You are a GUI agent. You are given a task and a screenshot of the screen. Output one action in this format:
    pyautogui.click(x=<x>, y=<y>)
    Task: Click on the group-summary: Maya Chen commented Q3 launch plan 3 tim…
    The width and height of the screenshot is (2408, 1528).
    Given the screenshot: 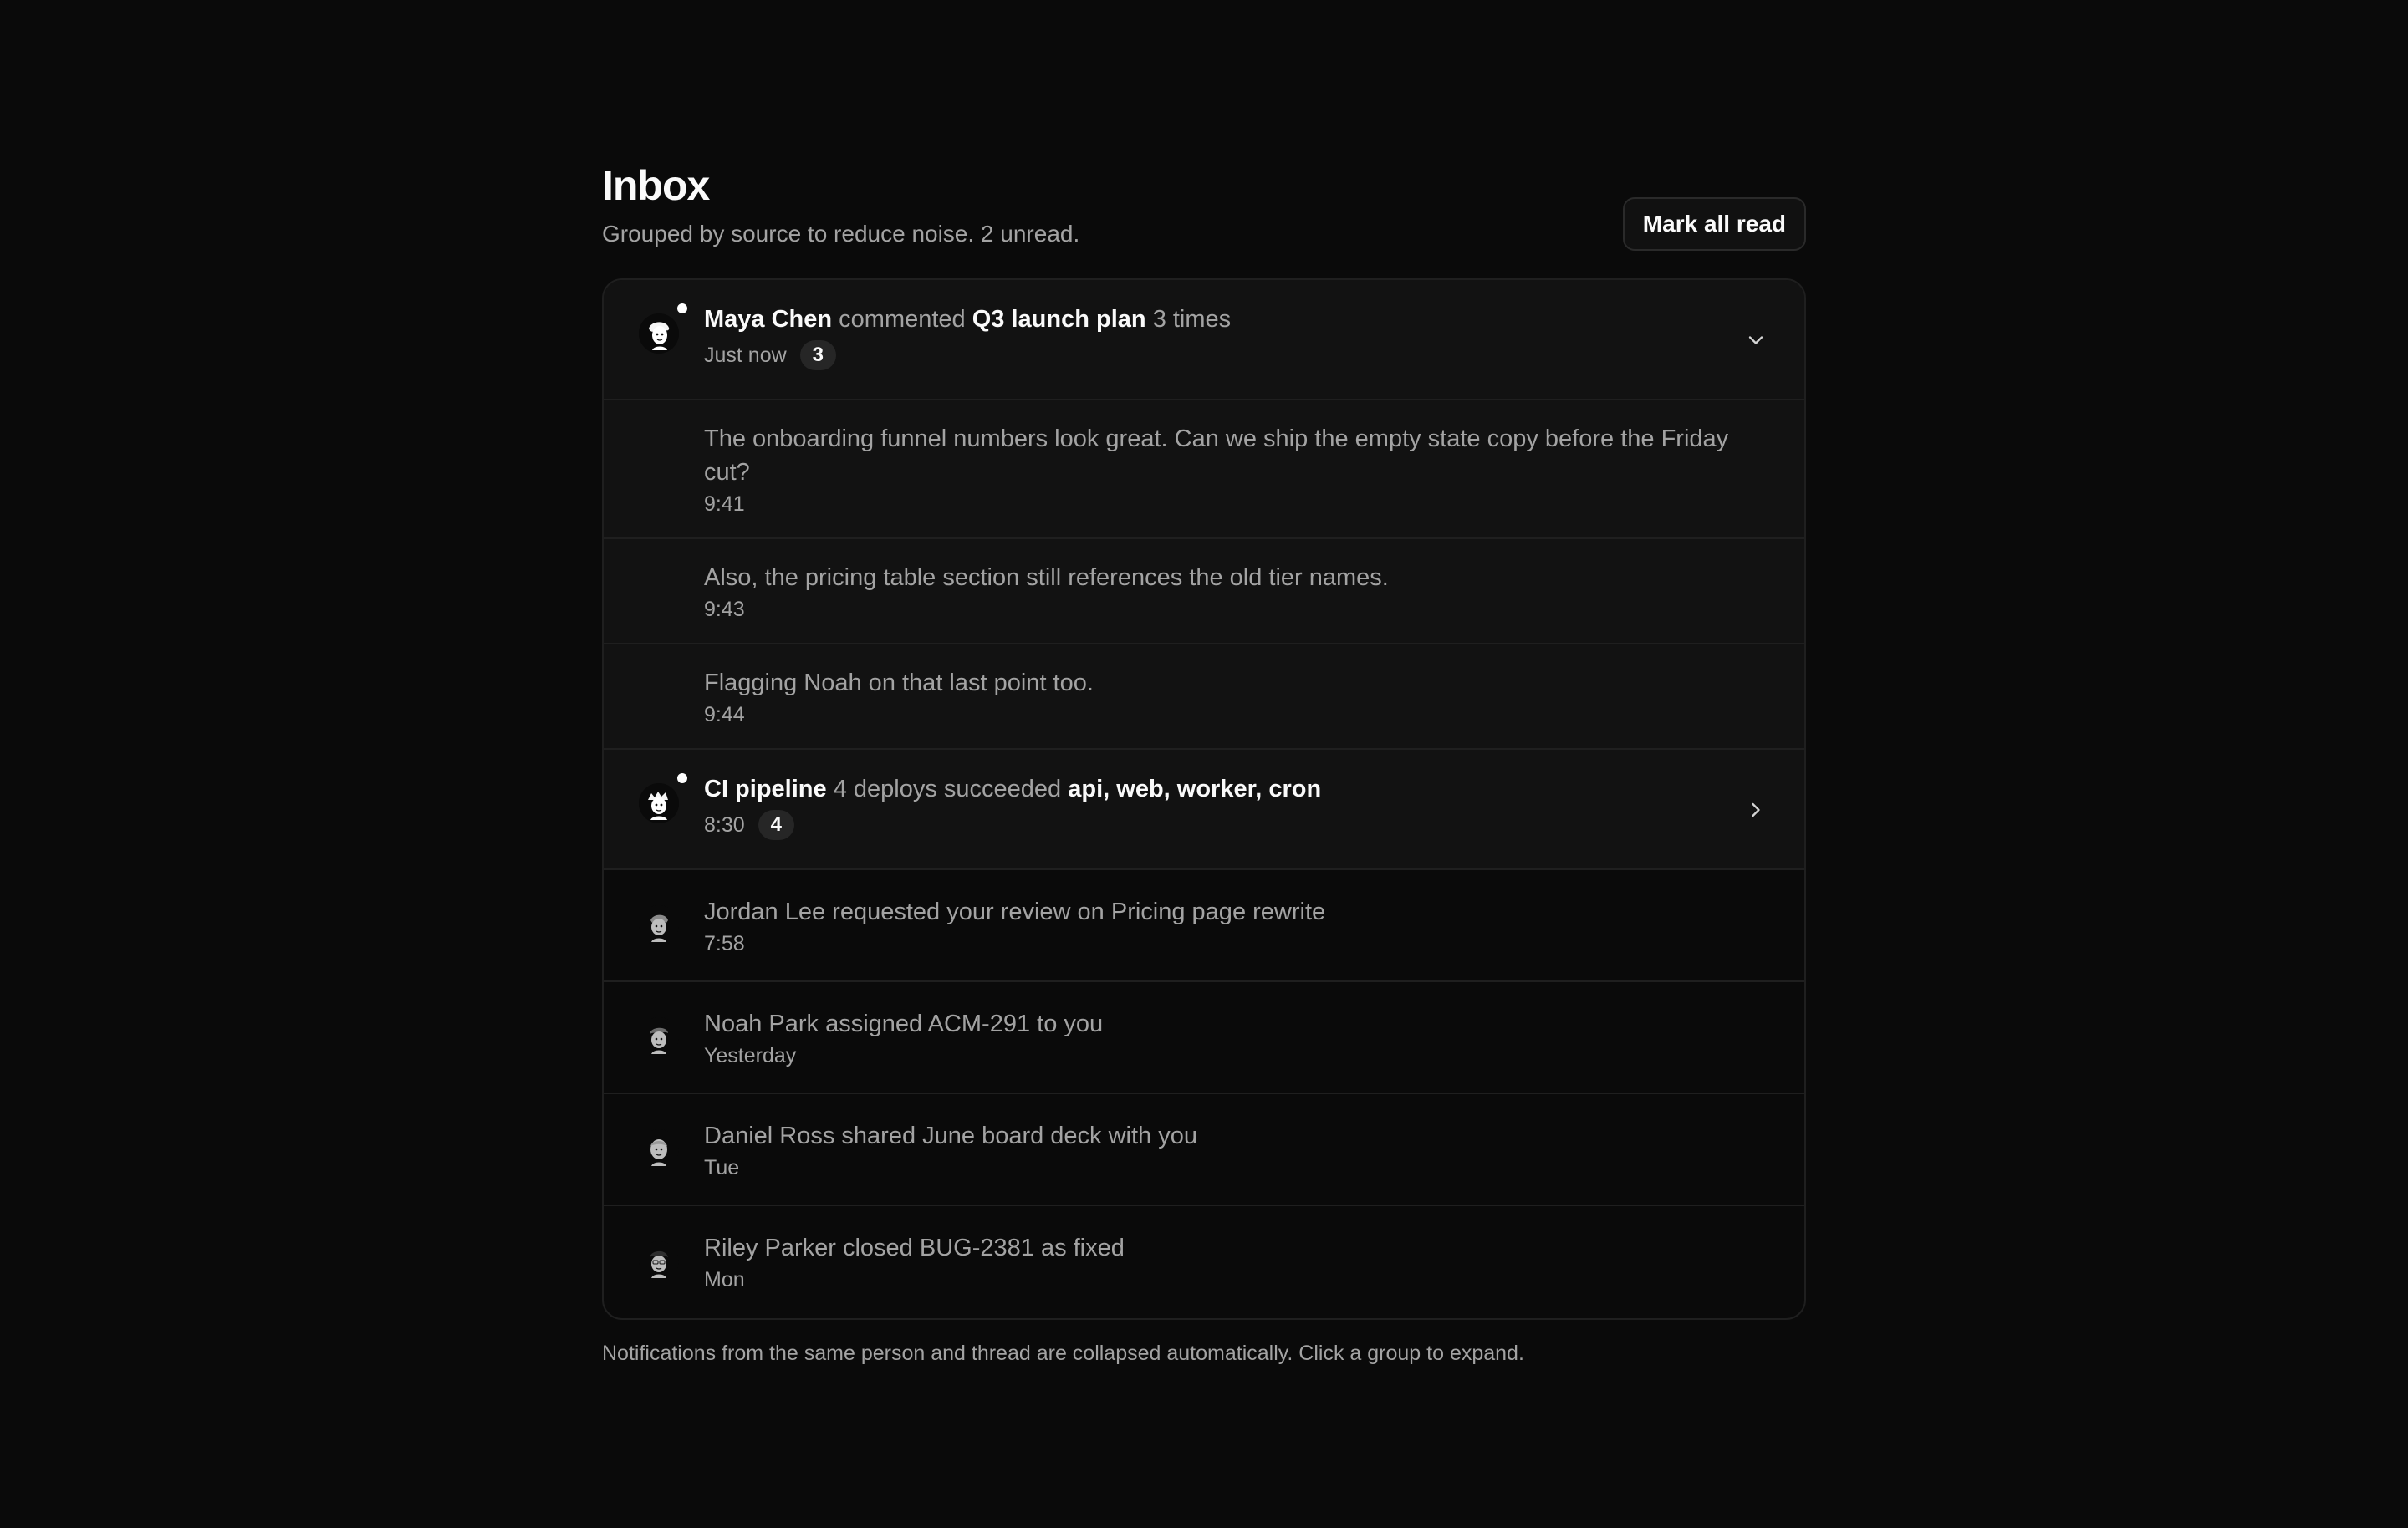 What is the action you would take?
    pyautogui.click(x=1234, y=319)
    